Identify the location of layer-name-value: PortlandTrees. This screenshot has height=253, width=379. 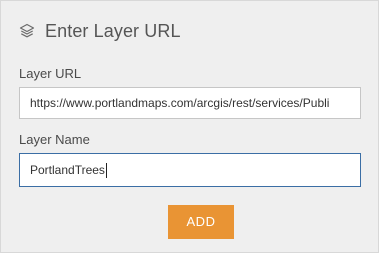
(67, 170).